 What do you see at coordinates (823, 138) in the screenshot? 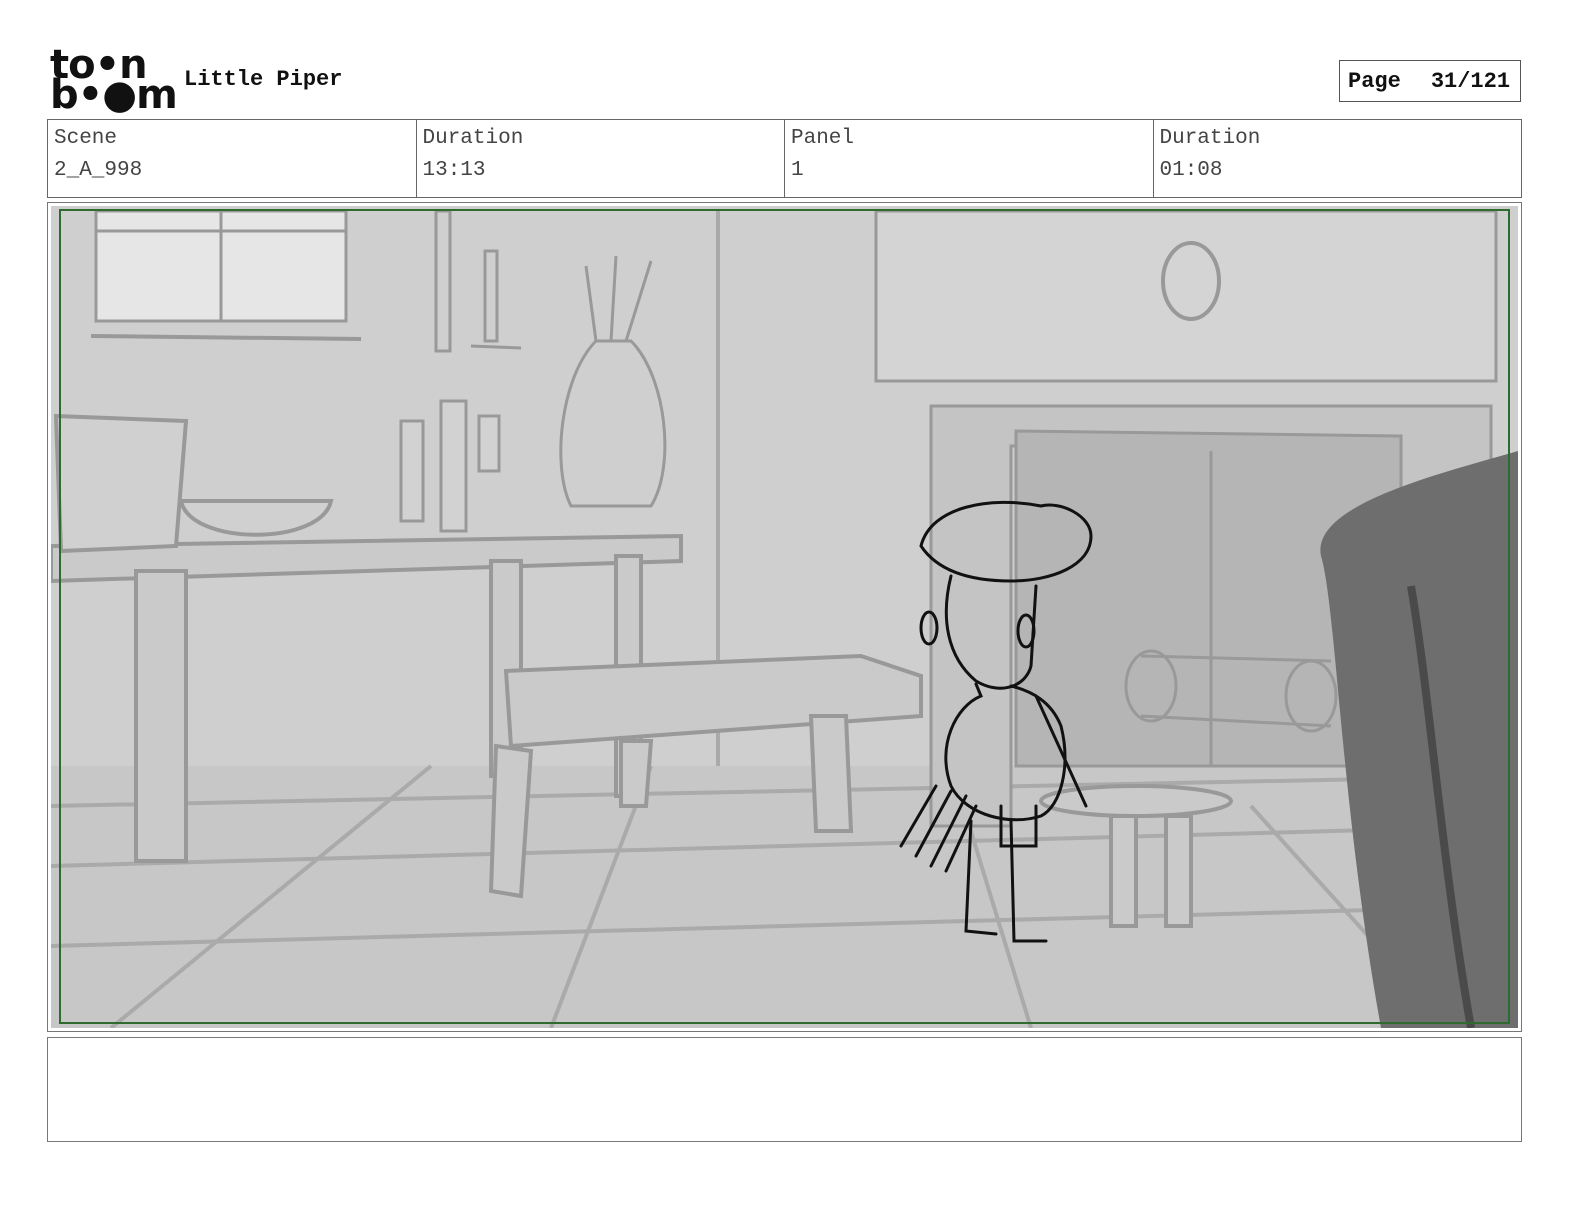
I see `panel-label: Panel` at bounding box center [823, 138].